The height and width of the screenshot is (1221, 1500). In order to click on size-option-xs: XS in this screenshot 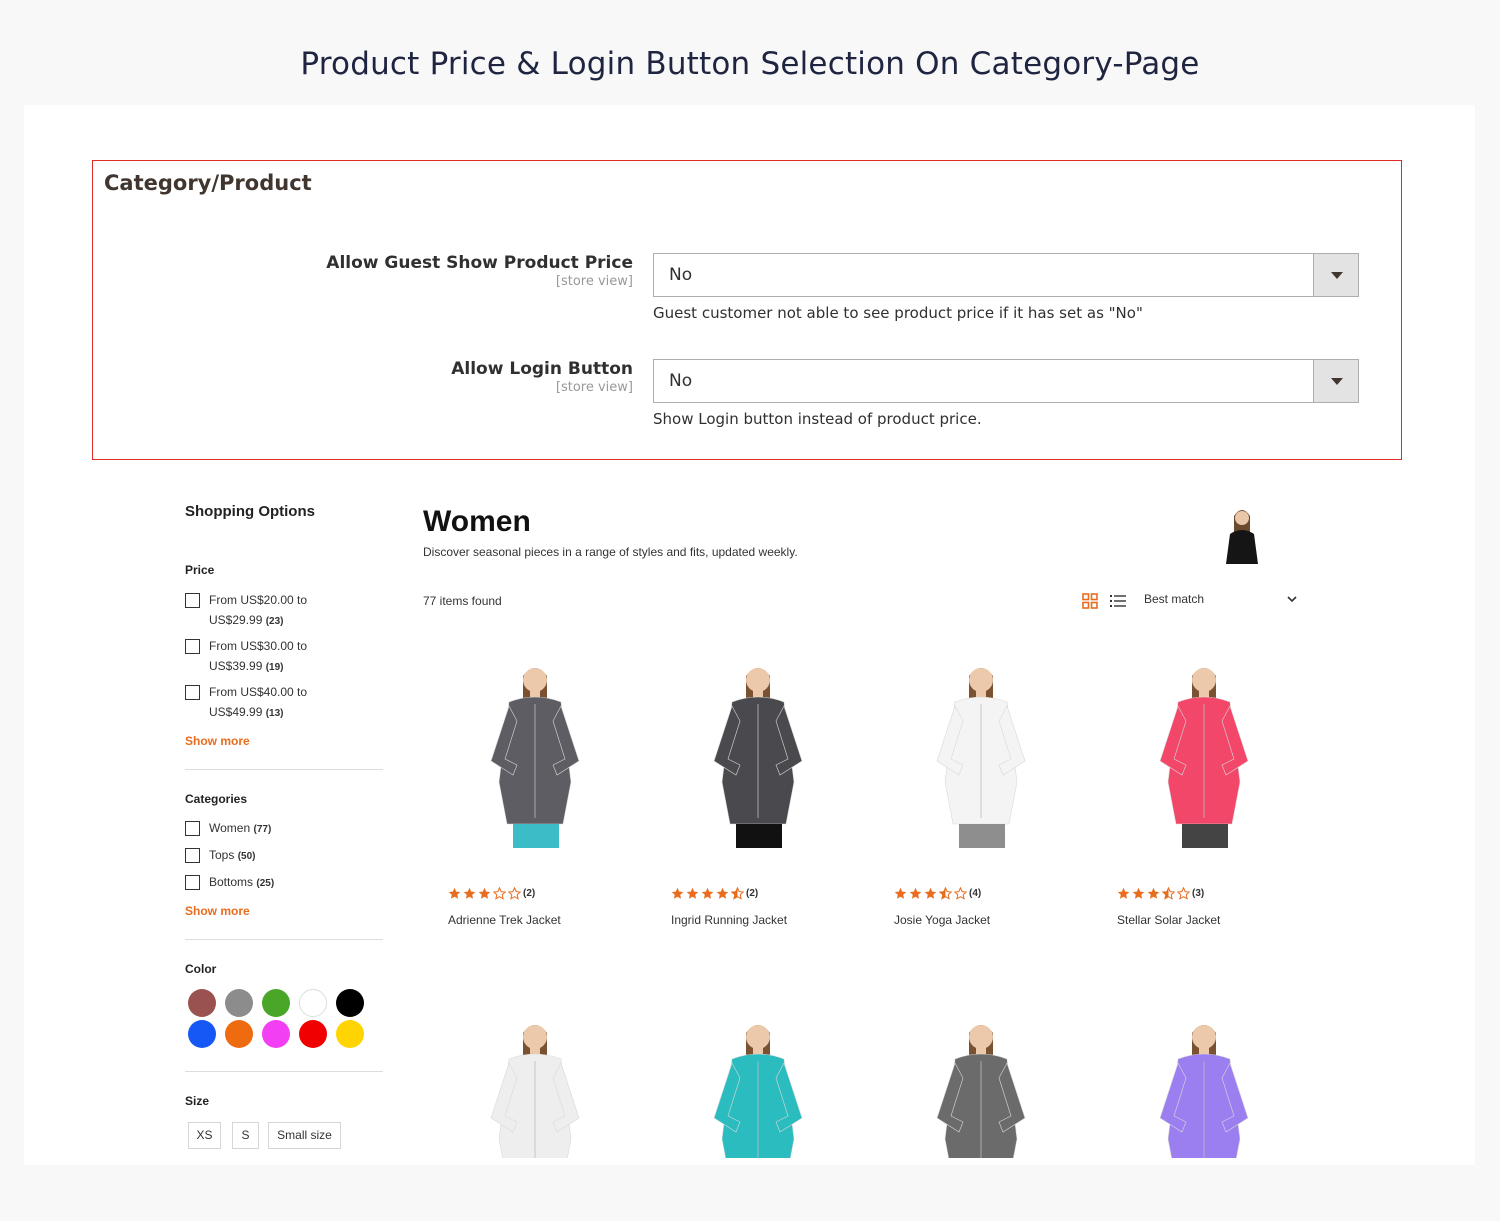, I will do `click(204, 1135)`.